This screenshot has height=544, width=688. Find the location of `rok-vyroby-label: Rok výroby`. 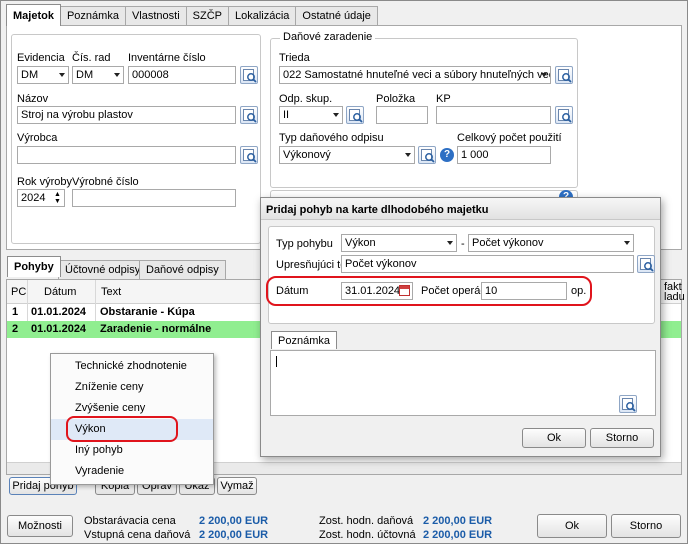

rok-vyroby-label: Rok výroby is located at coordinates (45, 182).